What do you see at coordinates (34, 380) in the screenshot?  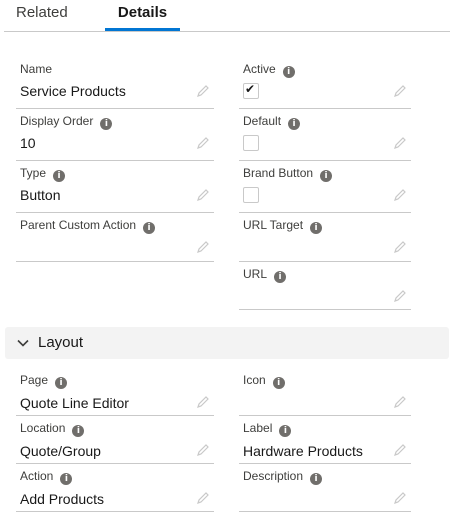 I see `field-label: Page` at bounding box center [34, 380].